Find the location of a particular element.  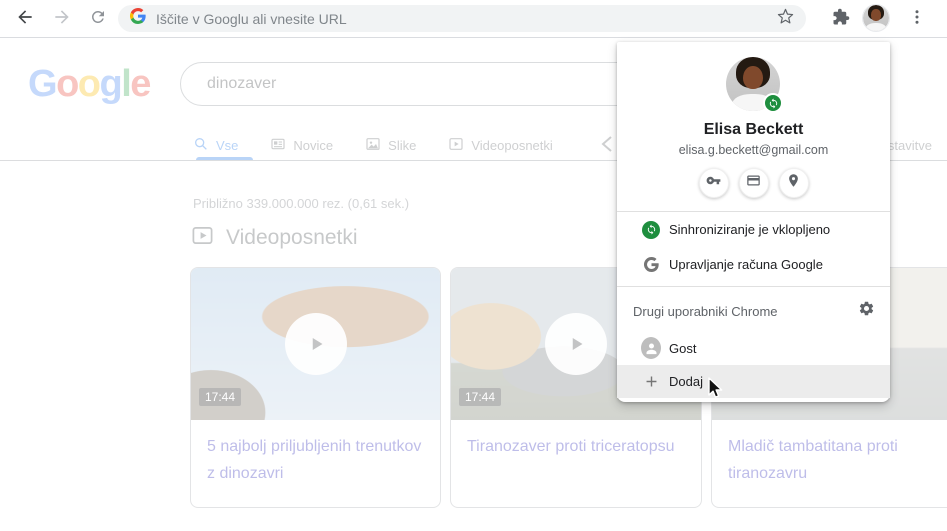

tab-label: Slike is located at coordinates (402, 145).